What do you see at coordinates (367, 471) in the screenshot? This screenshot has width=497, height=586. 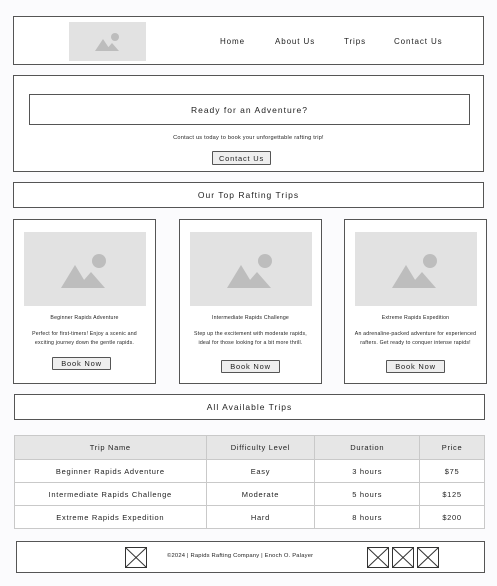 I see `table-cell: 3 hours` at bounding box center [367, 471].